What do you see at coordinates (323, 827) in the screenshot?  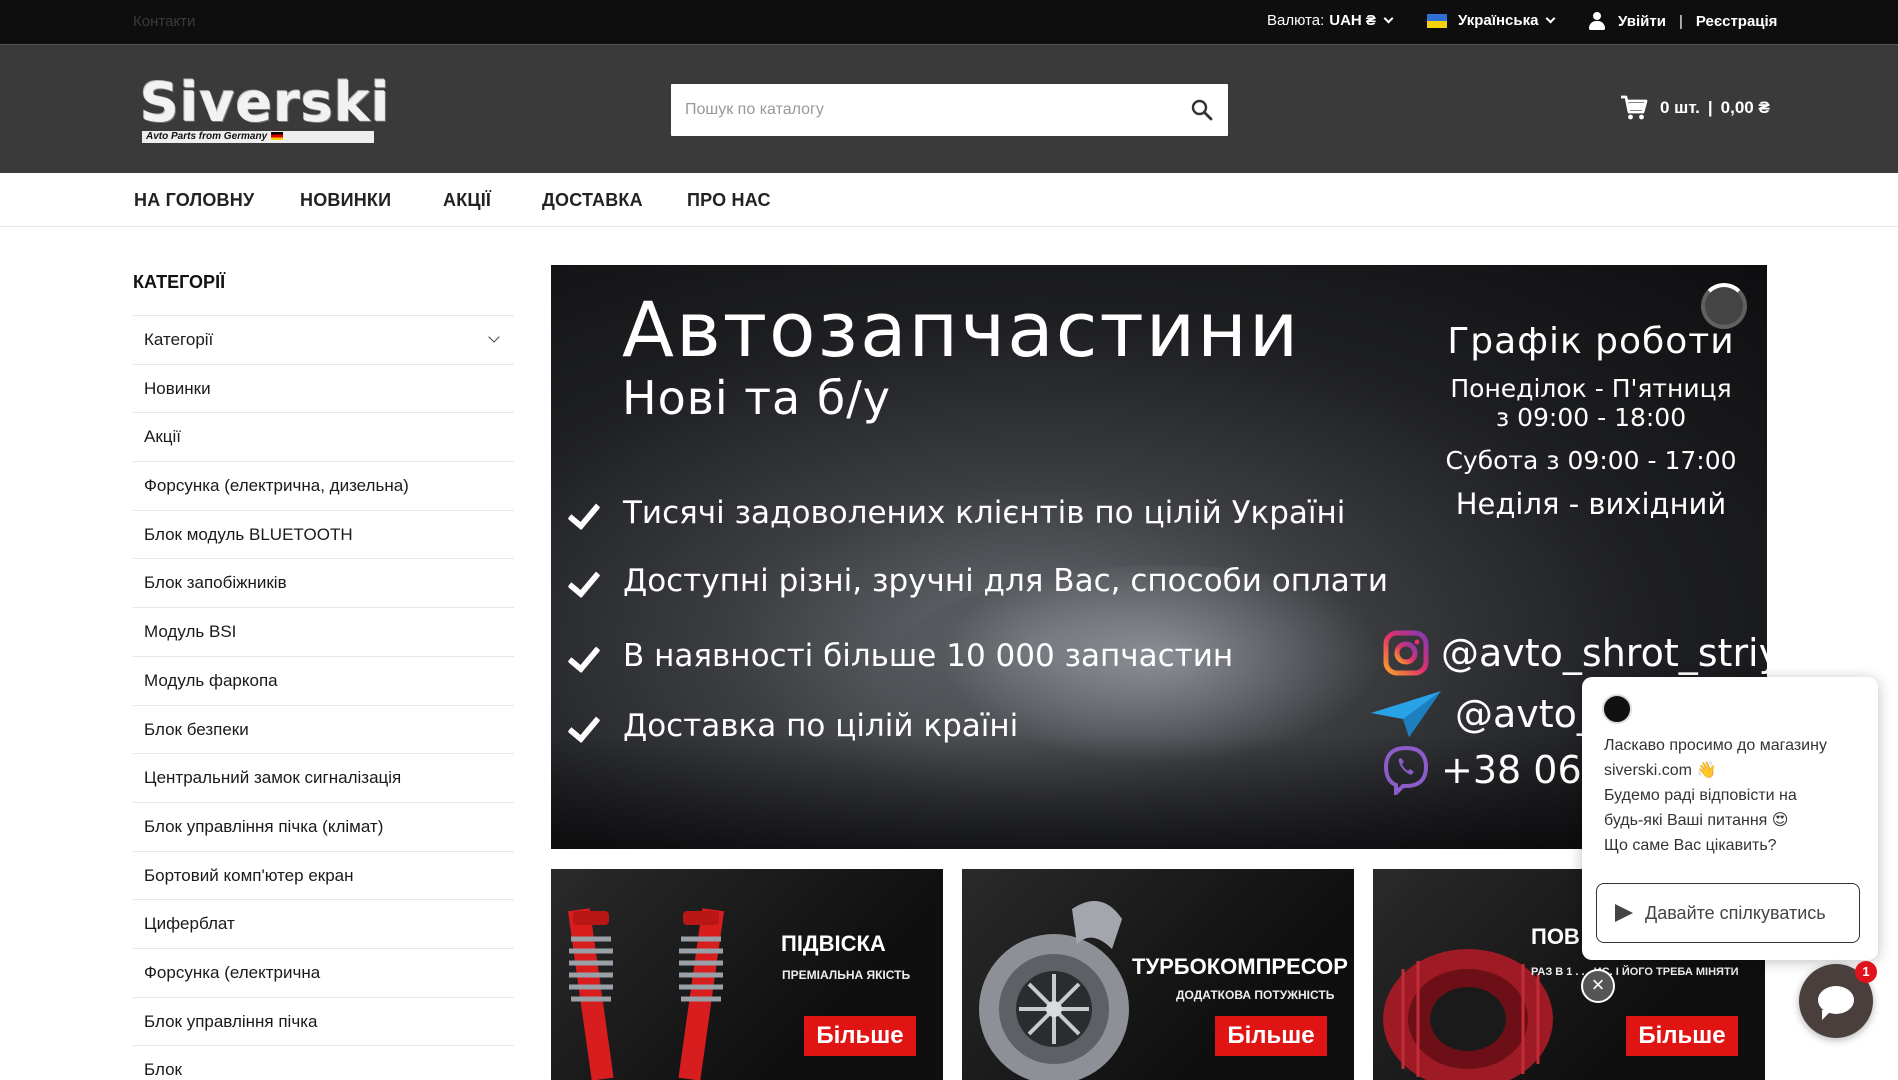 I see `category-item: Блок управління пічка (клімат)` at bounding box center [323, 827].